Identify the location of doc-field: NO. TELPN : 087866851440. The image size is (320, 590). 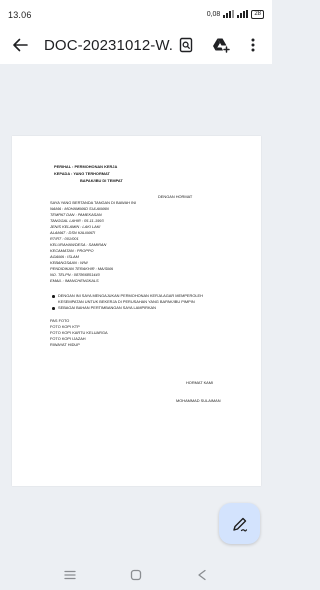
(75, 274).